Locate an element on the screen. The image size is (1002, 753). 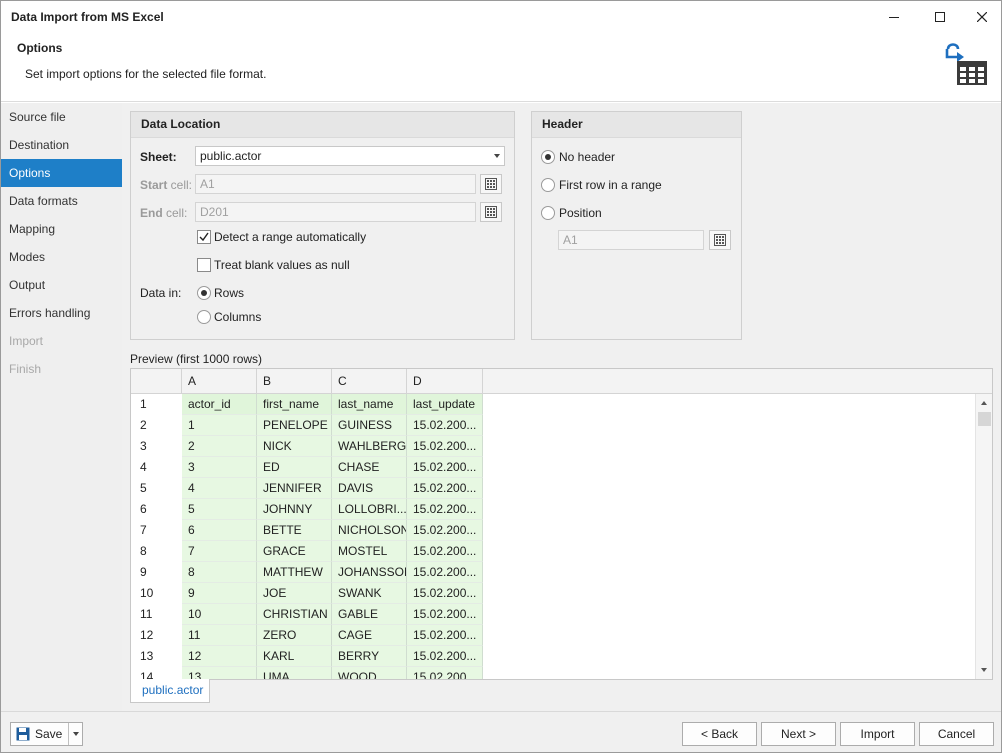
back-button: < Back is located at coordinates (719, 734).